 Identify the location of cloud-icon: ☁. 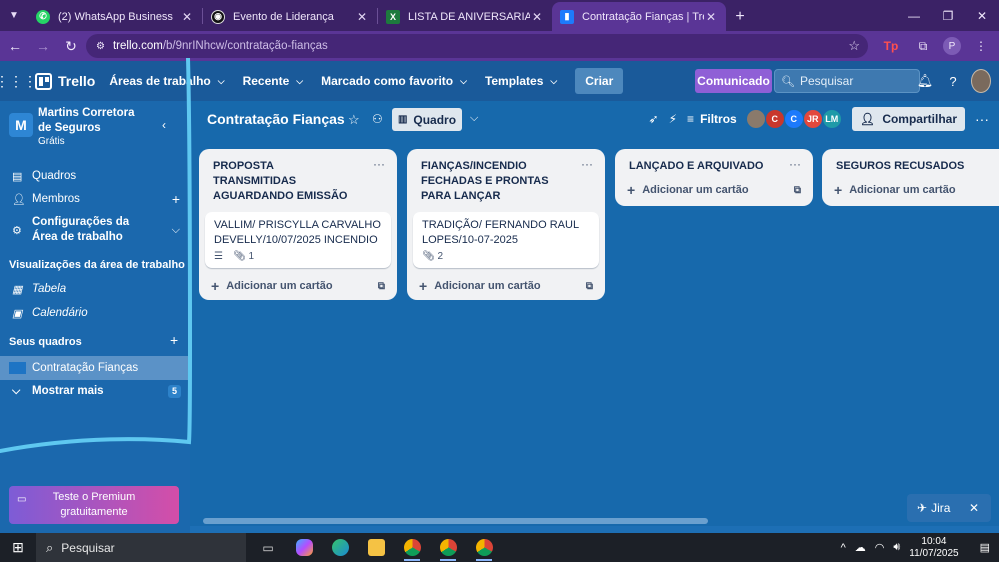
(860, 547).